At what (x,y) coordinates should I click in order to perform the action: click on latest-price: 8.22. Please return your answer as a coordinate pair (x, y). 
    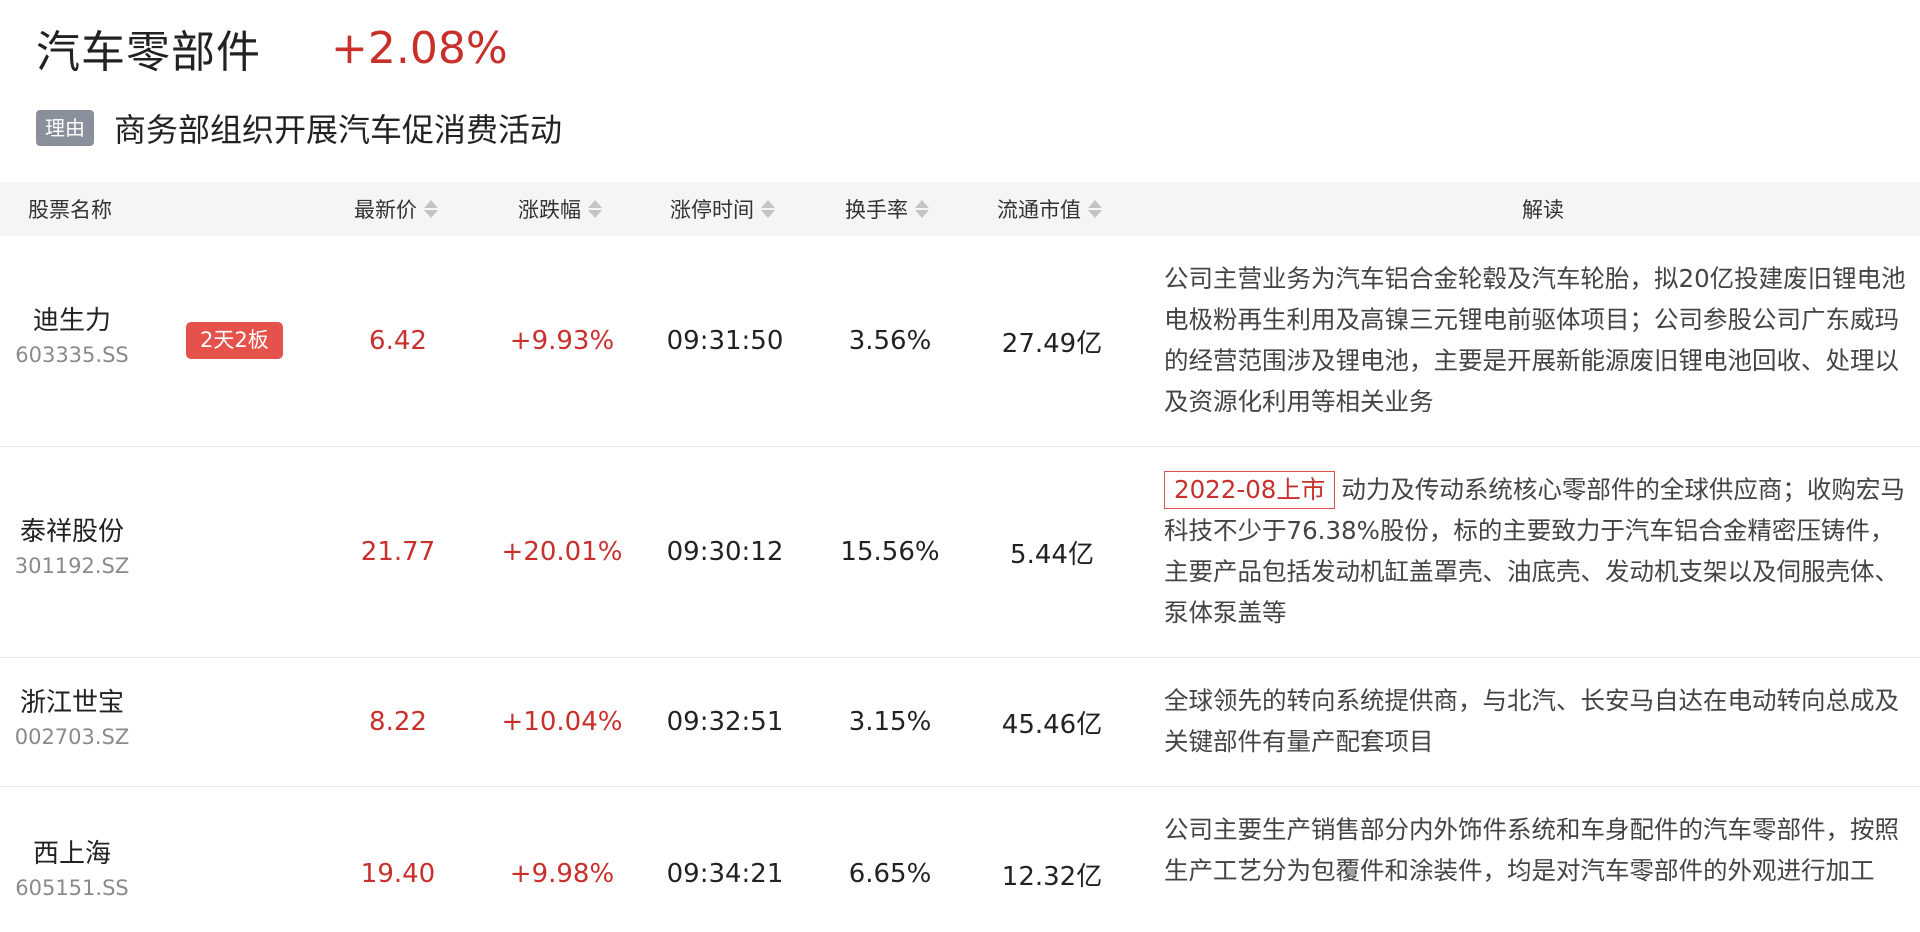
    Looking at the image, I should click on (398, 722).